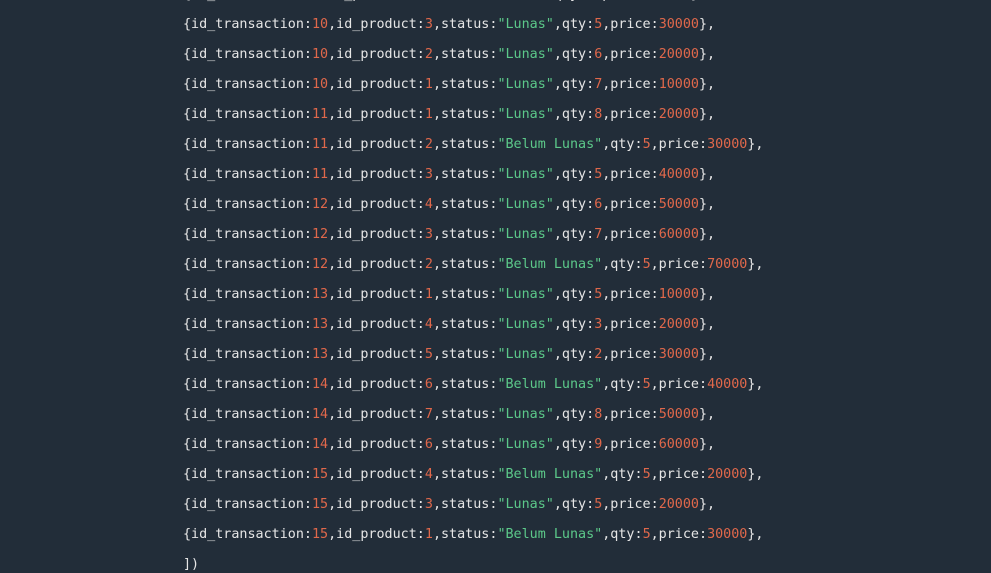 The width and height of the screenshot is (991, 573). Describe the element at coordinates (727, 264) in the screenshot. I see `price-value: 70000` at that location.